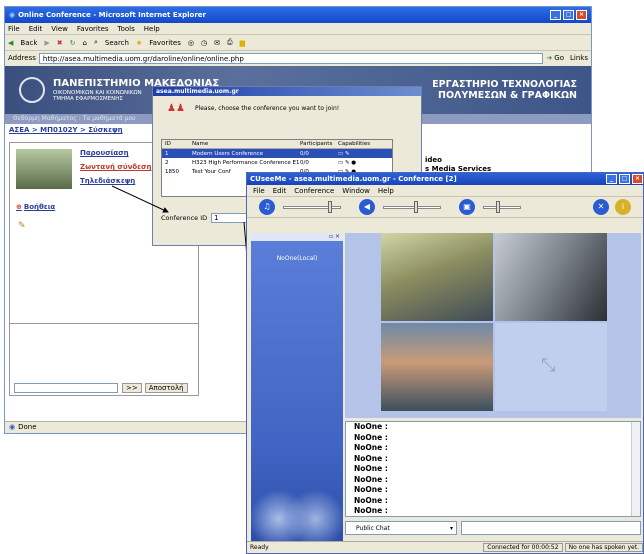 The image size is (644, 554). What do you see at coordinates (386, 191) in the screenshot?
I see `menu-help: Help` at bounding box center [386, 191].